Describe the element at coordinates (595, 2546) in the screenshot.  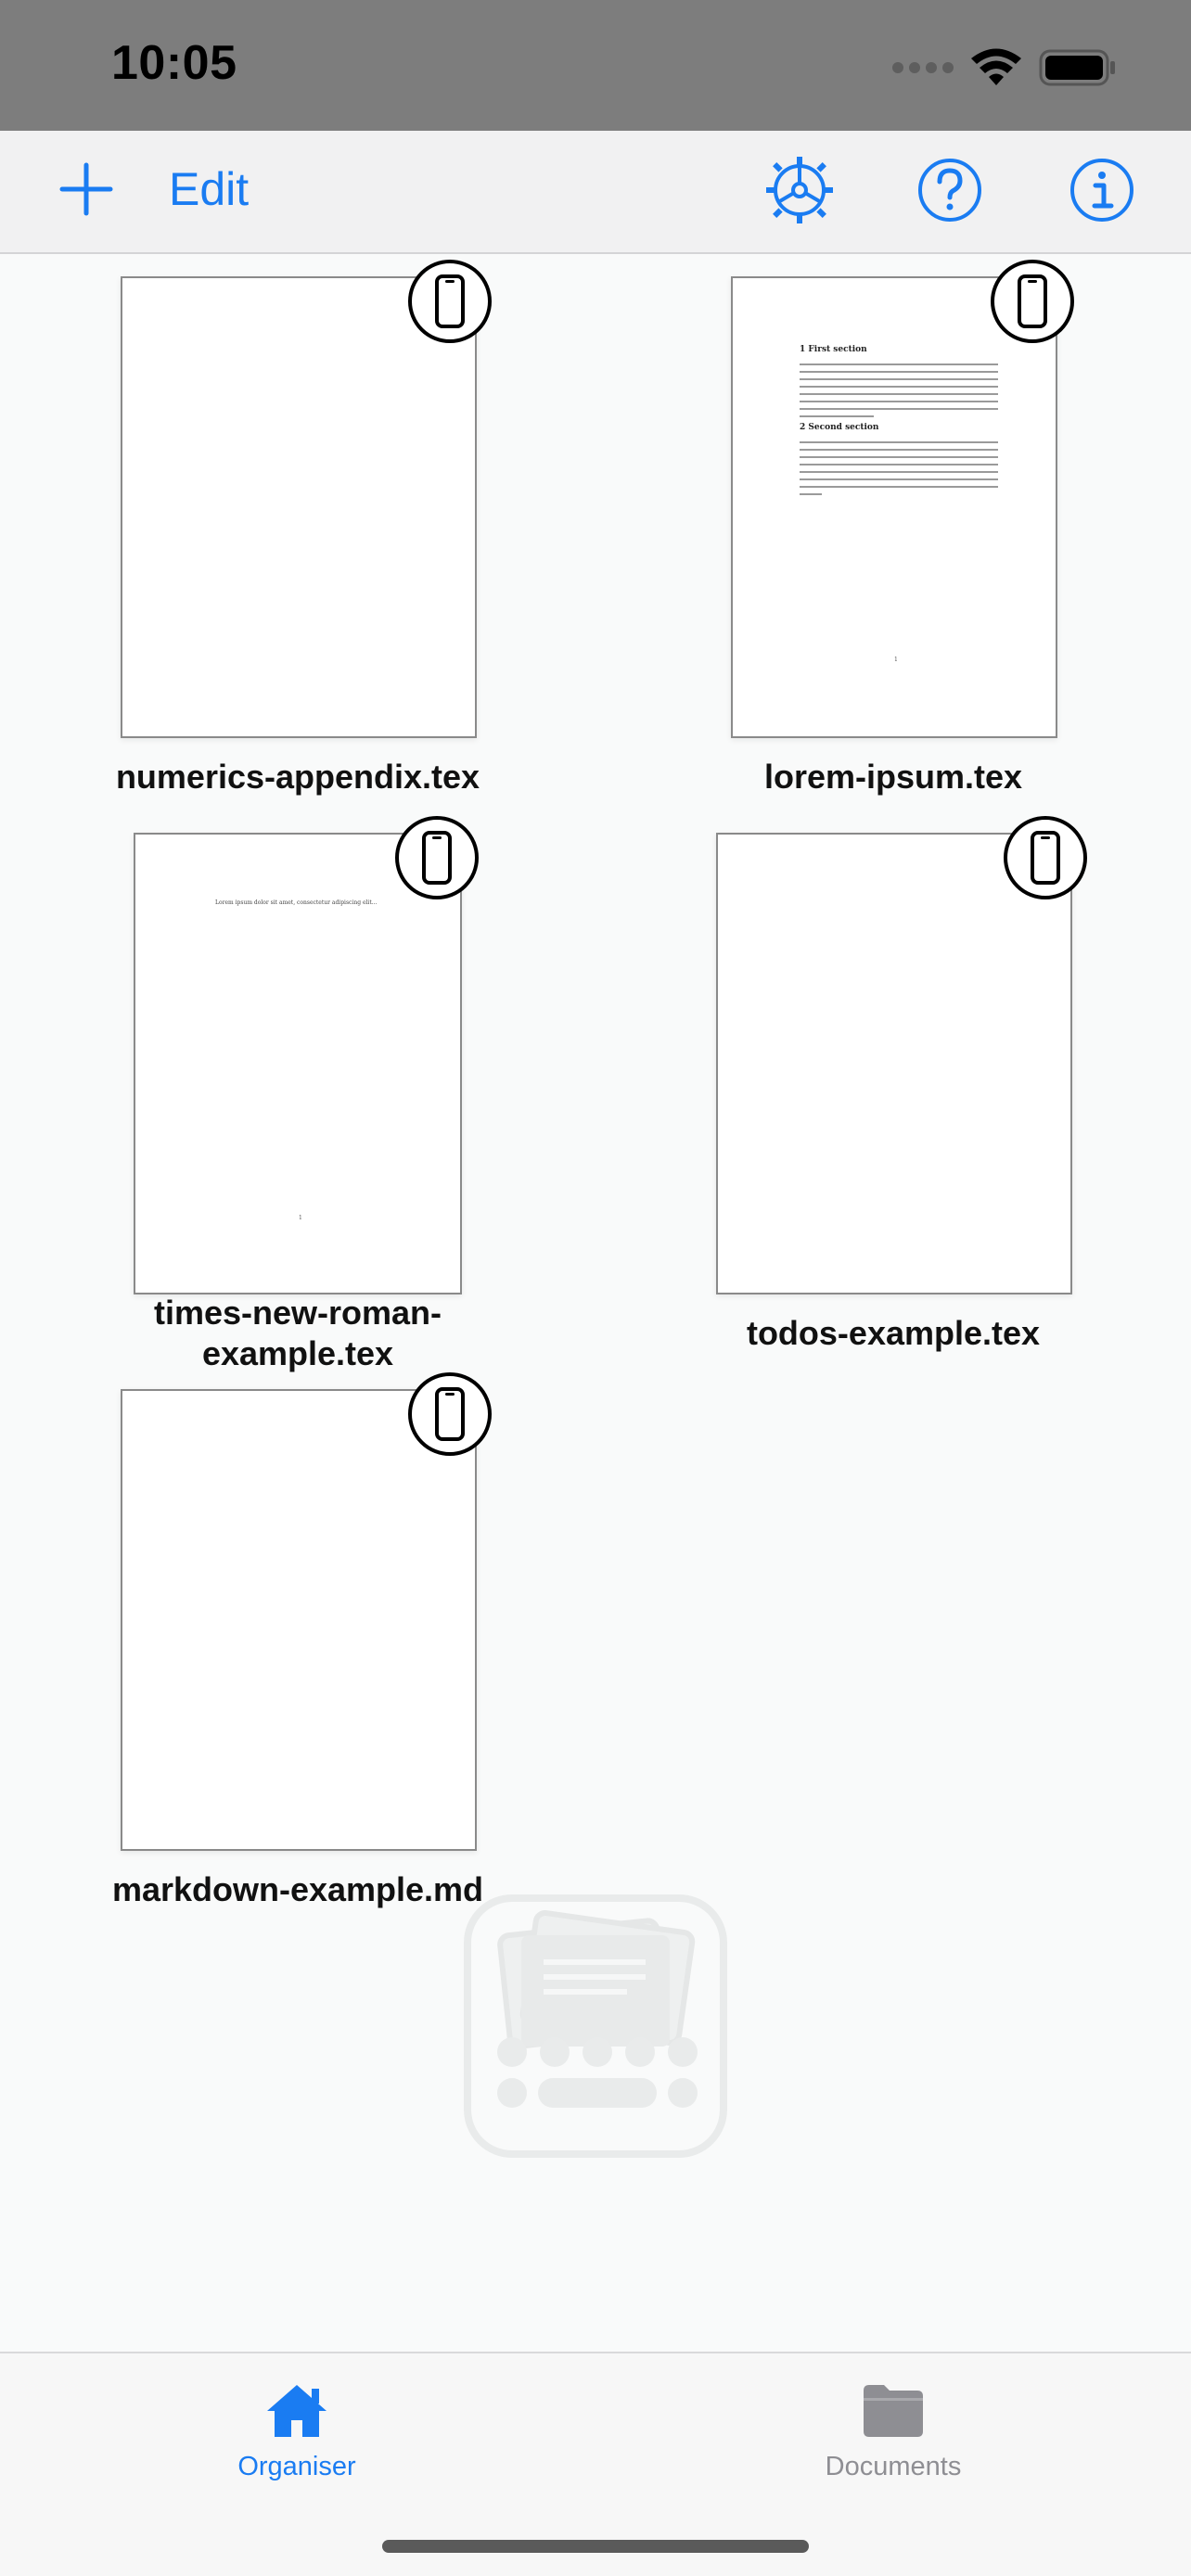
I see `home-indicator` at that location.